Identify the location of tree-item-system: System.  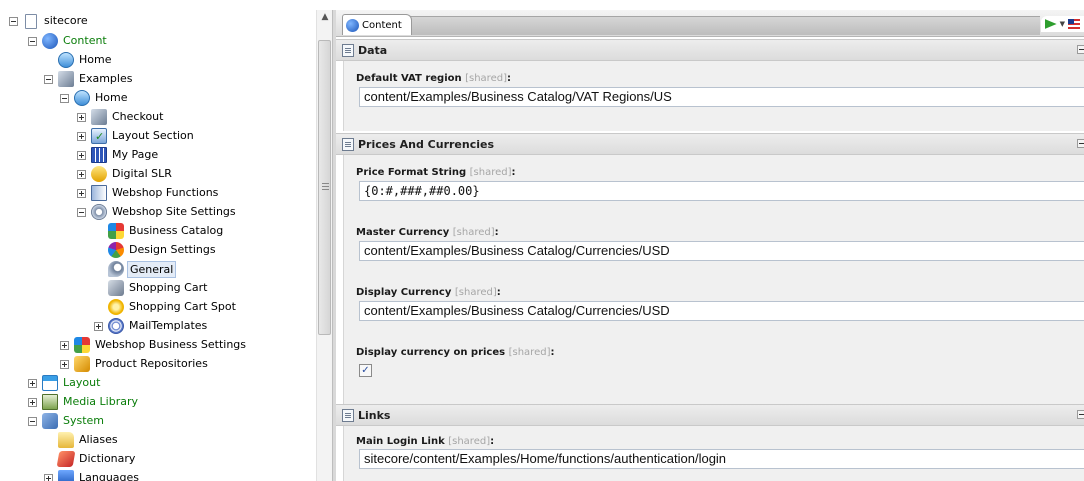
(67, 421).